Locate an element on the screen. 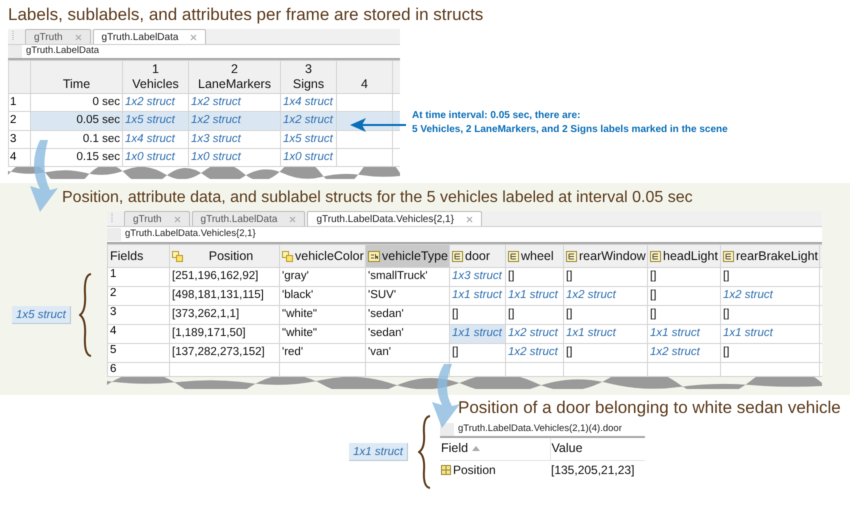 This screenshot has width=850, height=511. table-cell: 'van' is located at coordinates (408, 353).